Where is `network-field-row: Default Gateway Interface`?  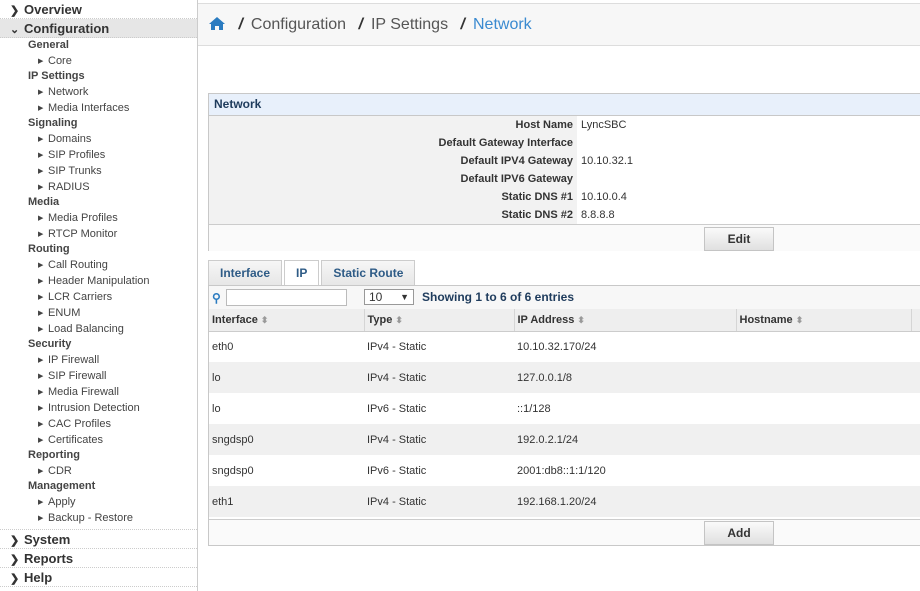
network-field-row: Default Gateway Interface is located at coordinates (564, 143).